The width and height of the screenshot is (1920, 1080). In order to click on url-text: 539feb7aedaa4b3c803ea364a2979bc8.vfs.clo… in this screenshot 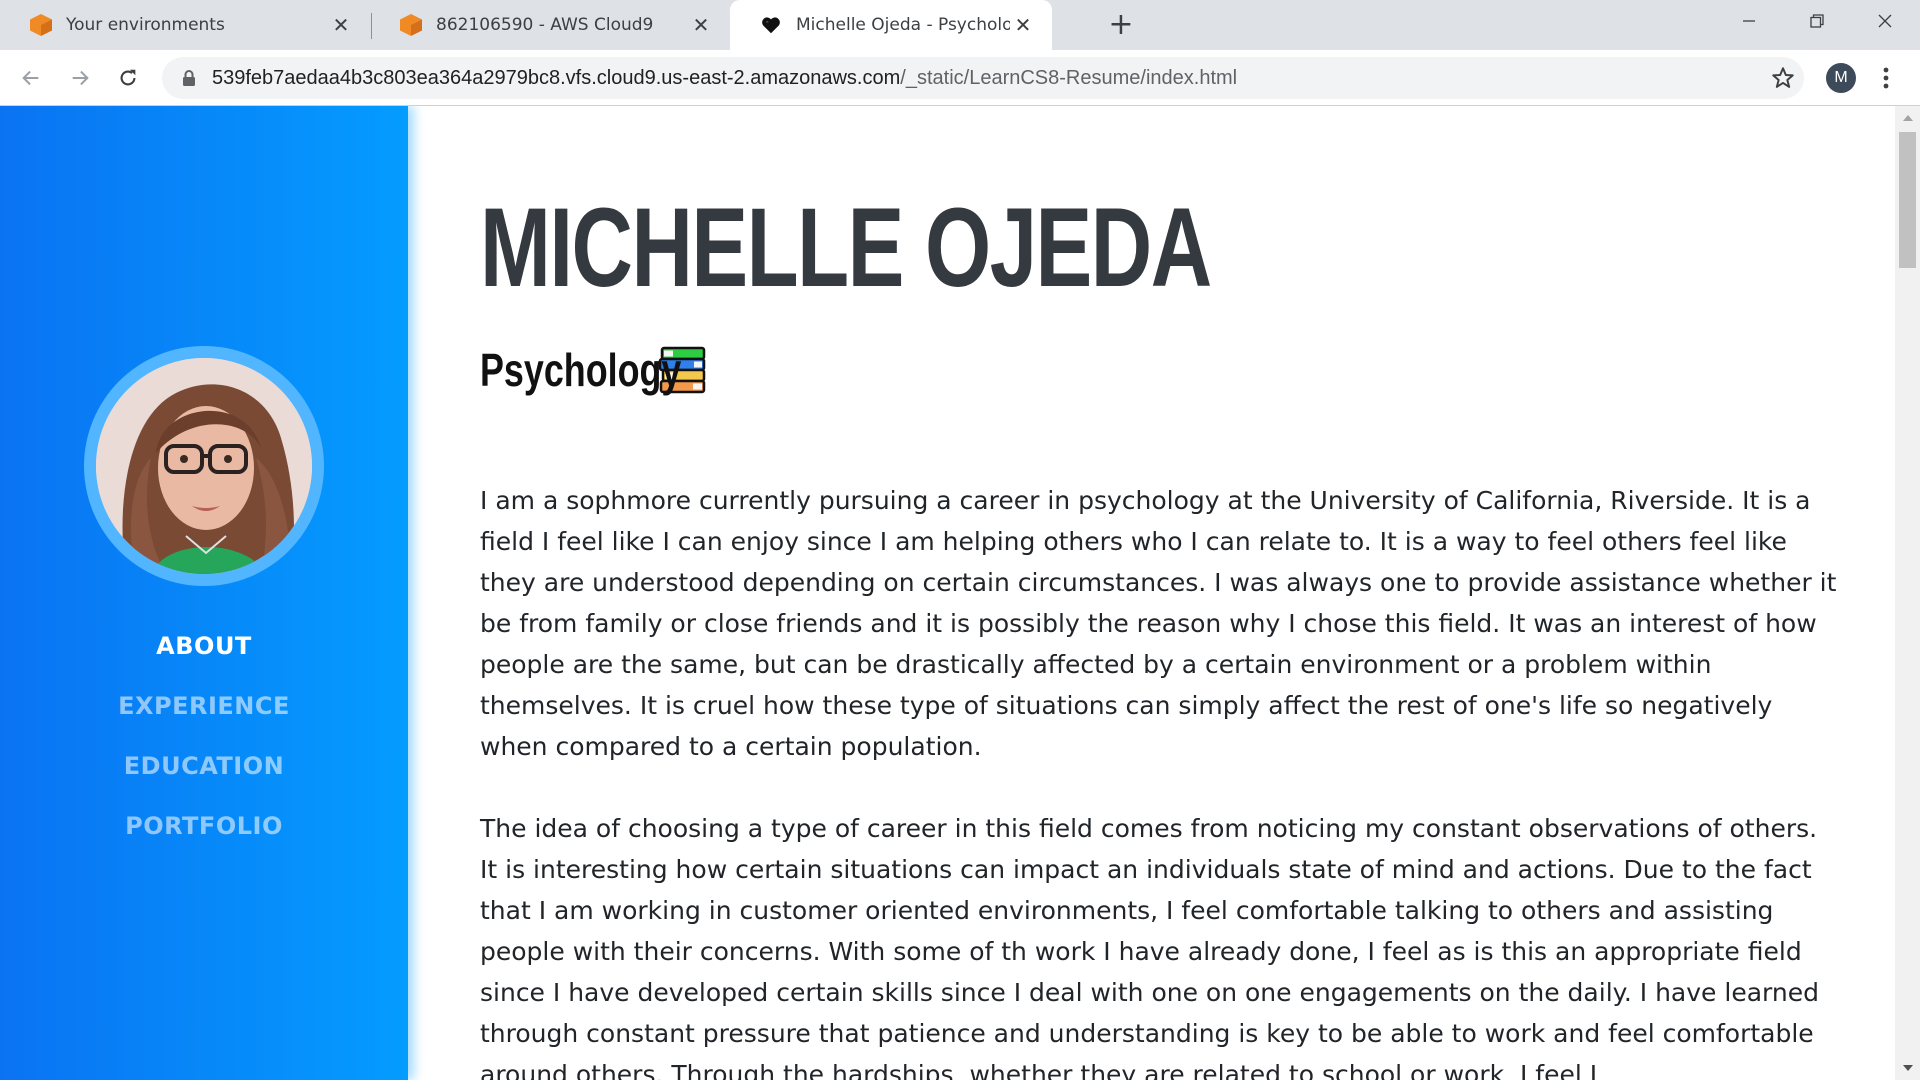, I will do `click(724, 78)`.